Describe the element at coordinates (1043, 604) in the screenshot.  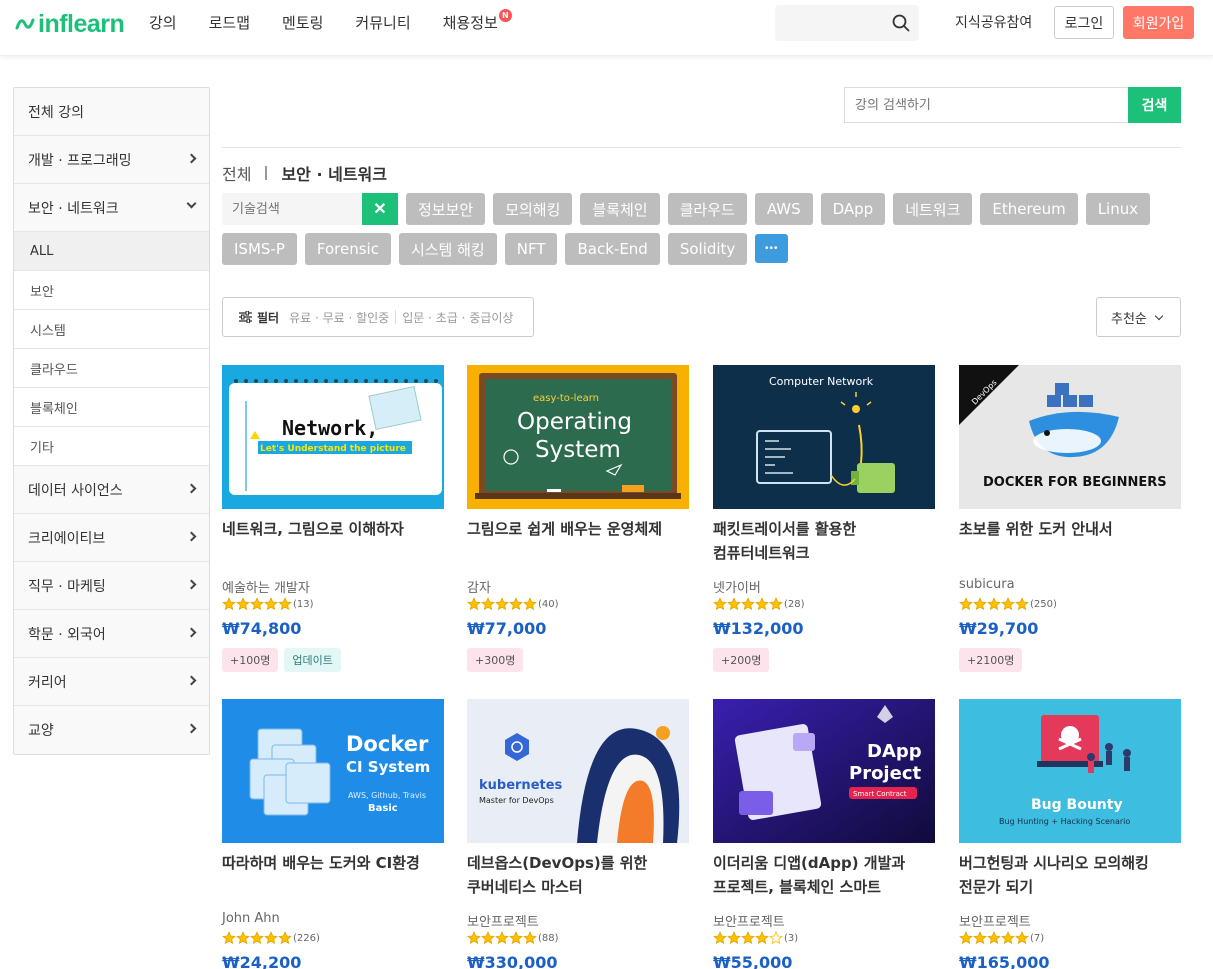
I see `review-count: (250)` at that location.